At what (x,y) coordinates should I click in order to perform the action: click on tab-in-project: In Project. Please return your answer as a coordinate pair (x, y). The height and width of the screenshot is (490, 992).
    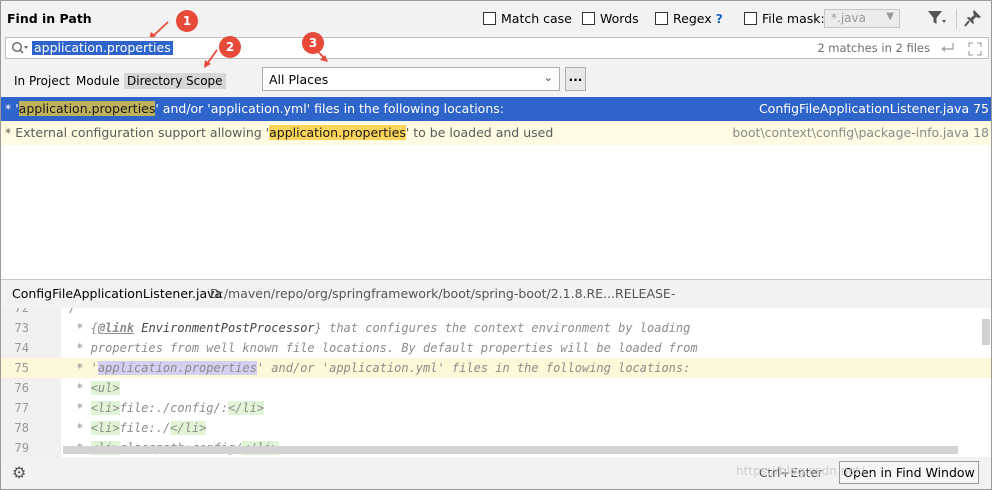
    Looking at the image, I should click on (42, 81).